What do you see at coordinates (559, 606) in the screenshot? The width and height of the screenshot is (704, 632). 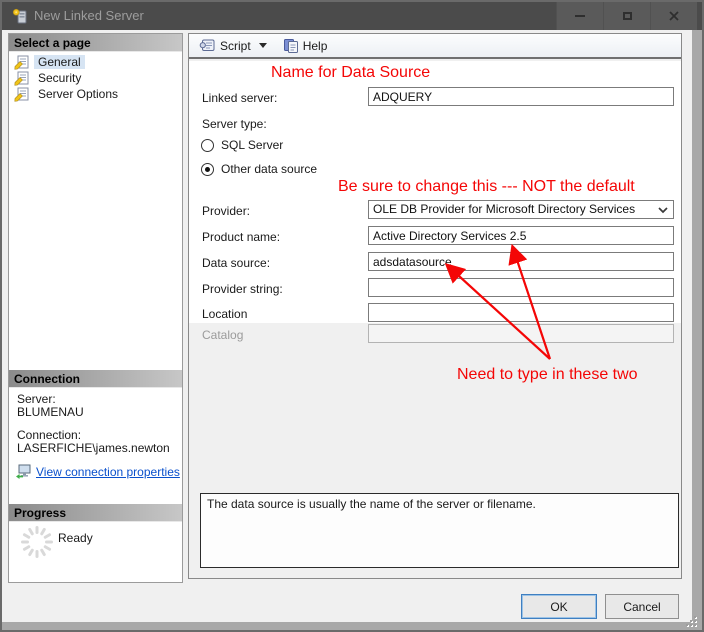 I see `ok-button: OK` at bounding box center [559, 606].